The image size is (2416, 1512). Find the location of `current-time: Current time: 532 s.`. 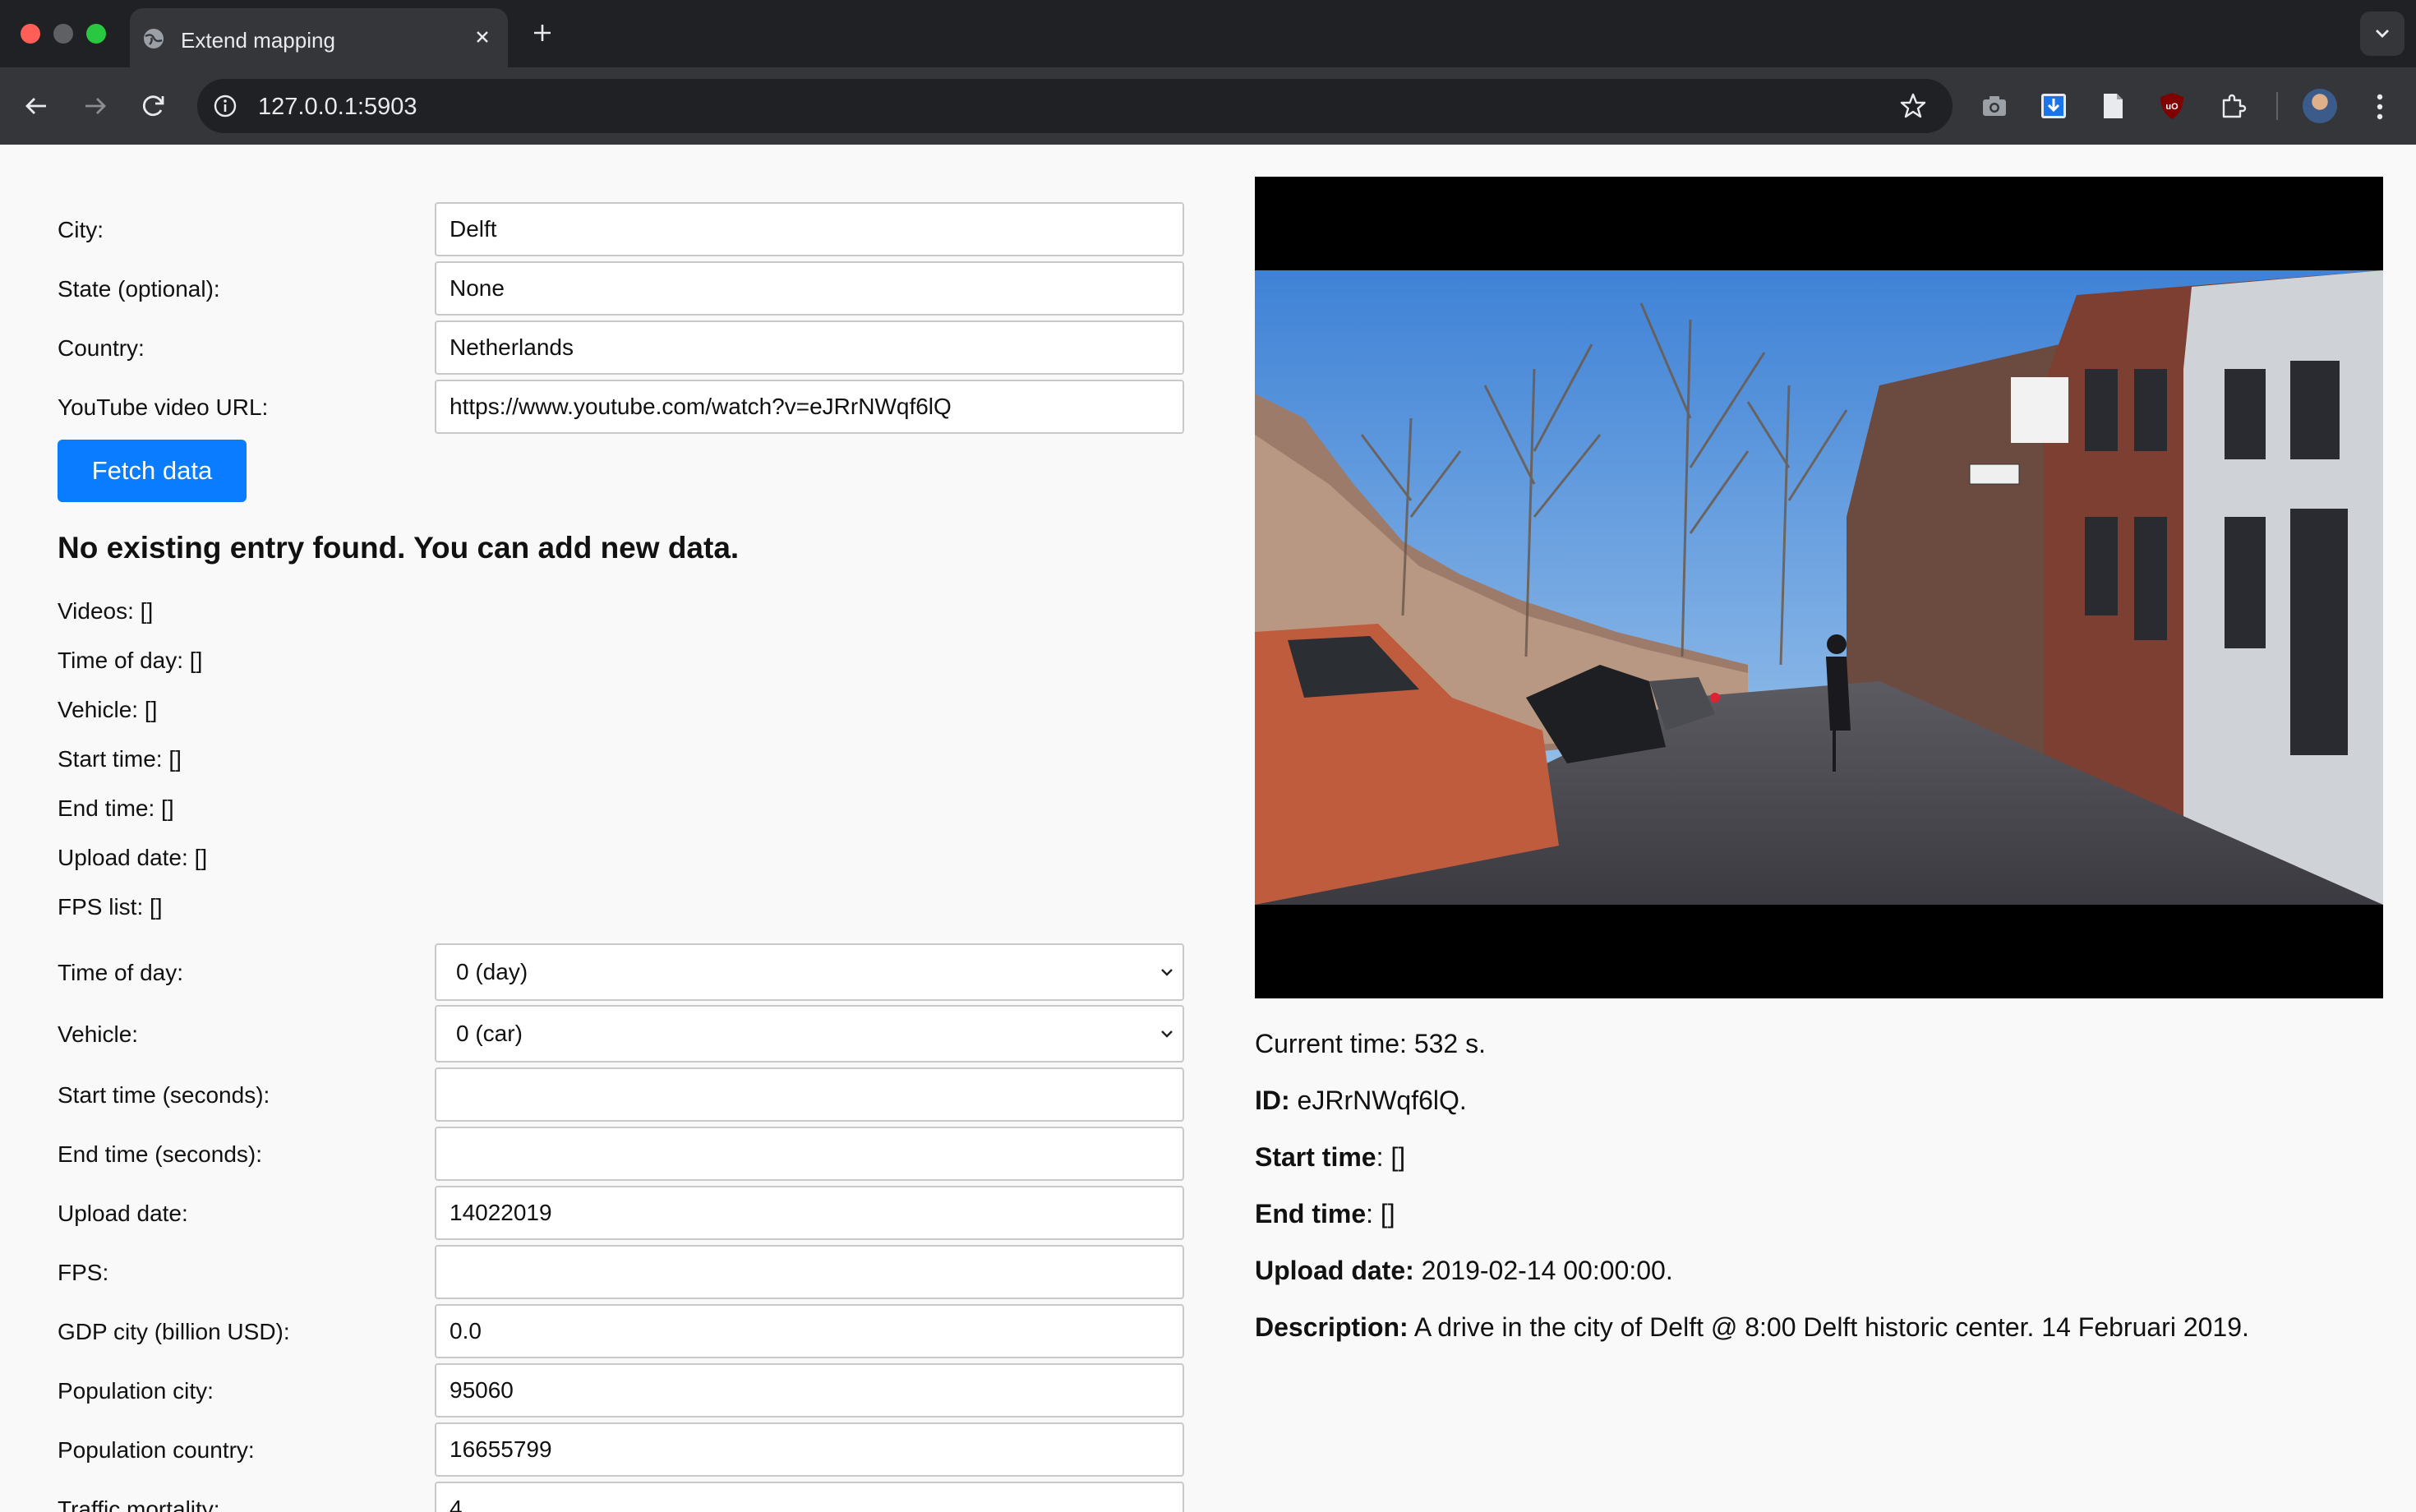

current-time: Current time: 532 s. is located at coordinates (1371, 1044).